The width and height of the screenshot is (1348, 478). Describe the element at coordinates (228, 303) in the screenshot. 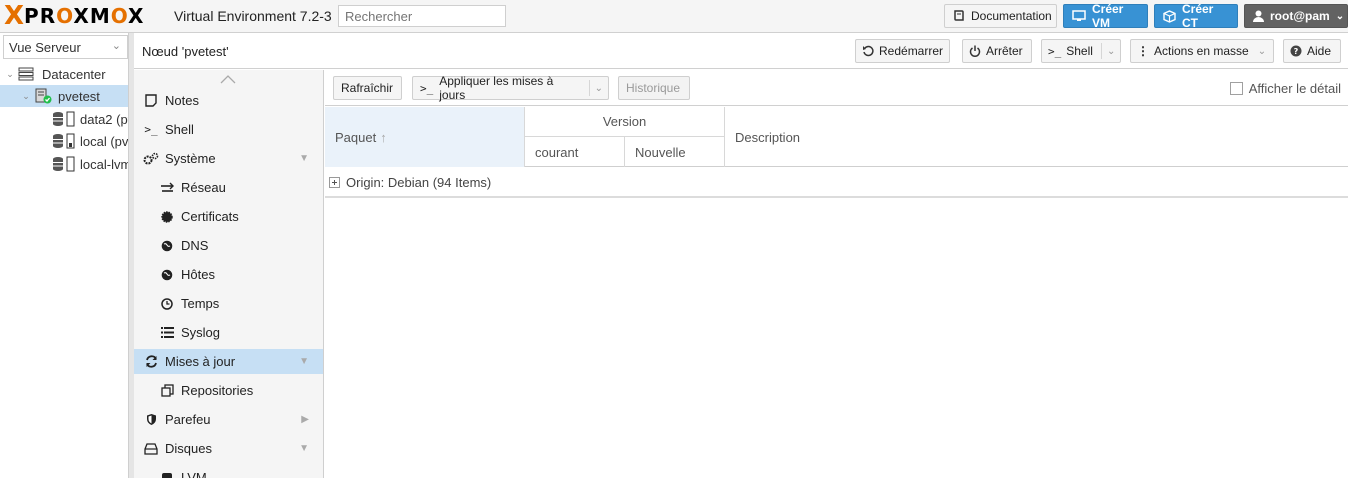

I see `menu-item-time: Temps` at that location.